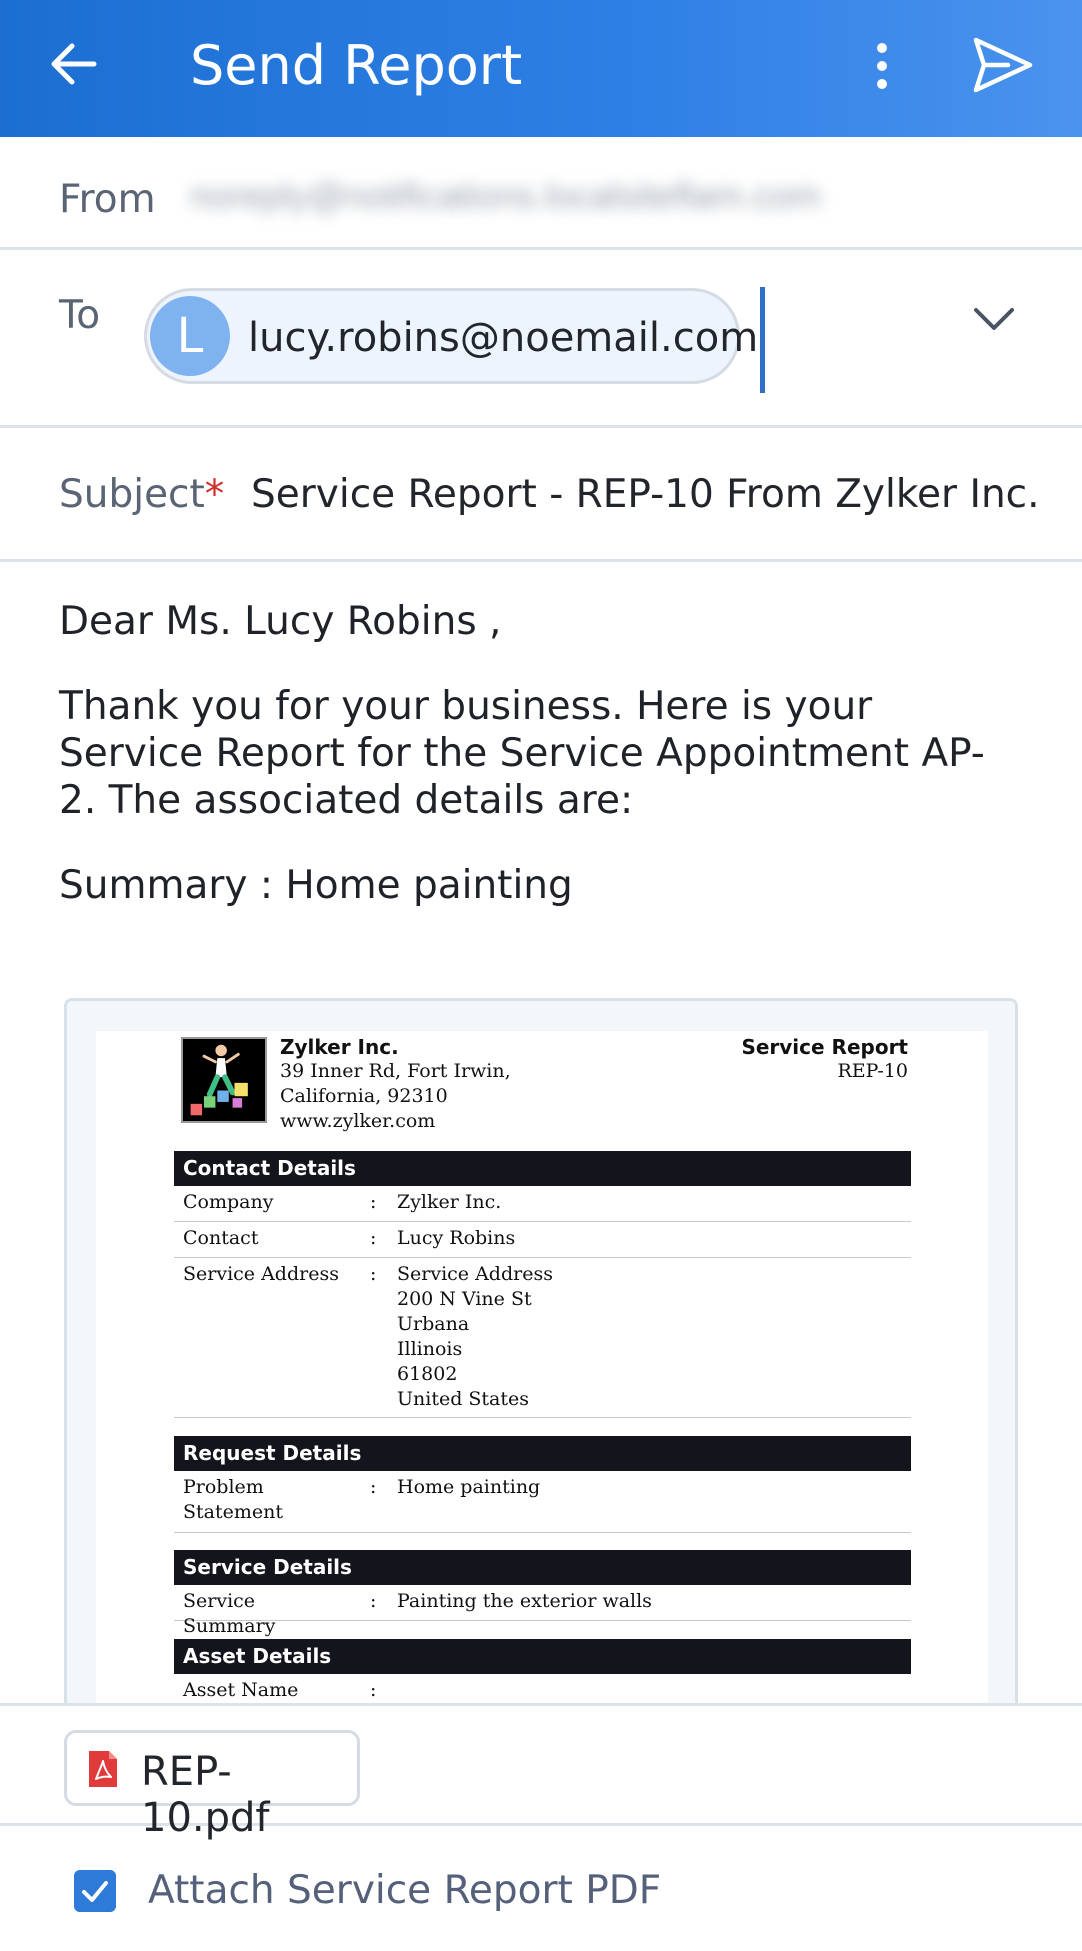  What do you see at coordinates (132, 494) in the screenshot?
I see `subject-label-text: Subject` at bounding box center [132, 494].